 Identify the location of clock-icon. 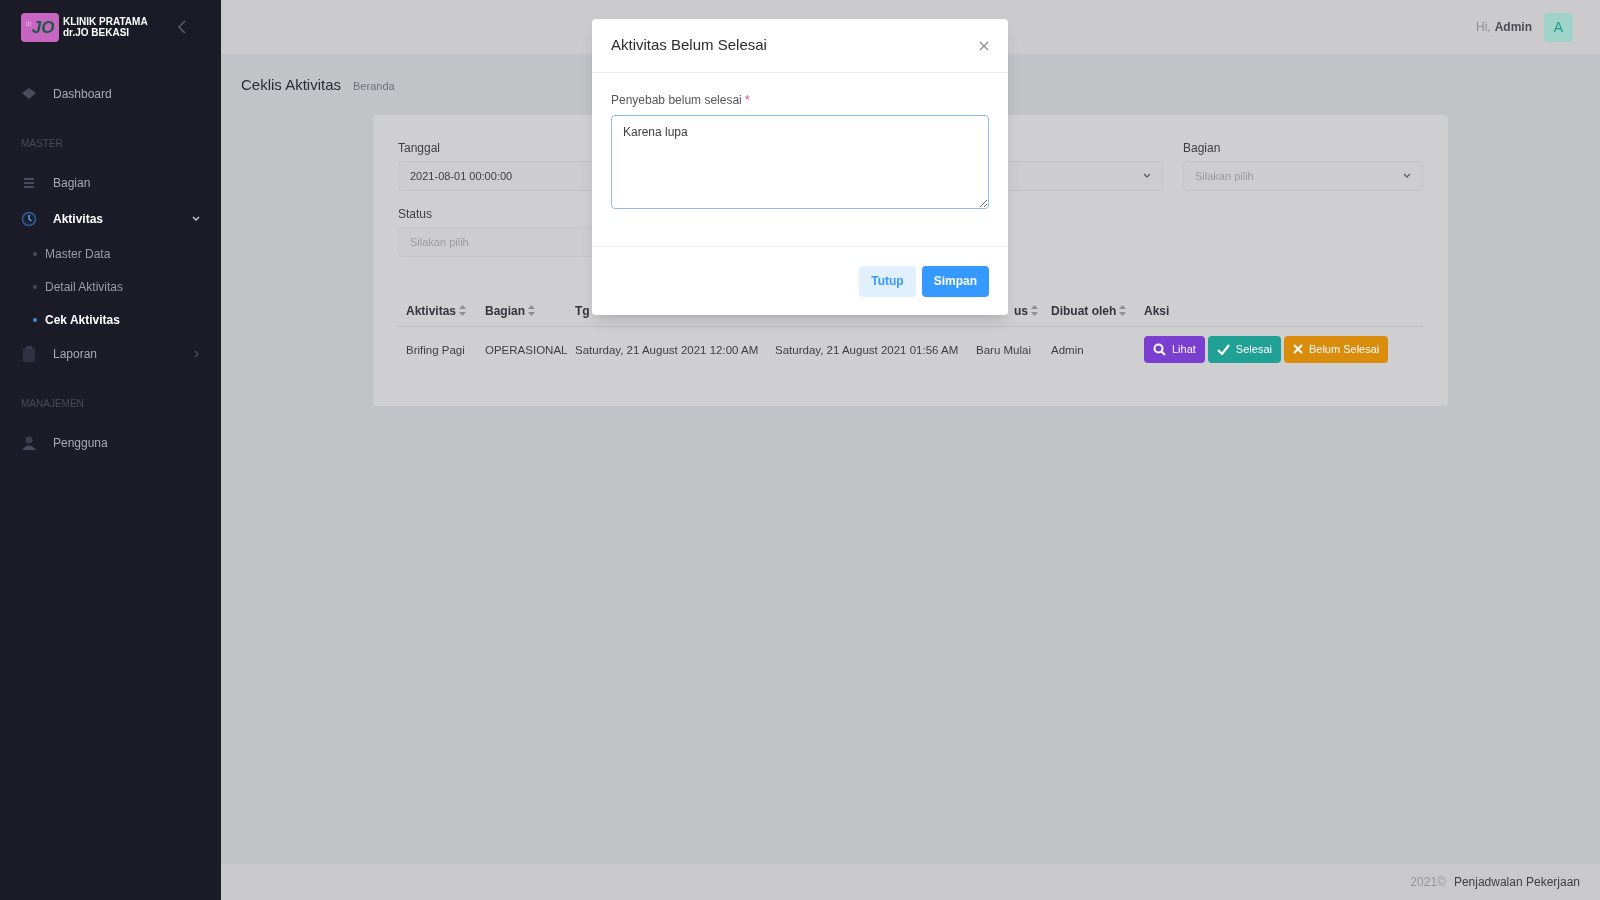
(29, 219).